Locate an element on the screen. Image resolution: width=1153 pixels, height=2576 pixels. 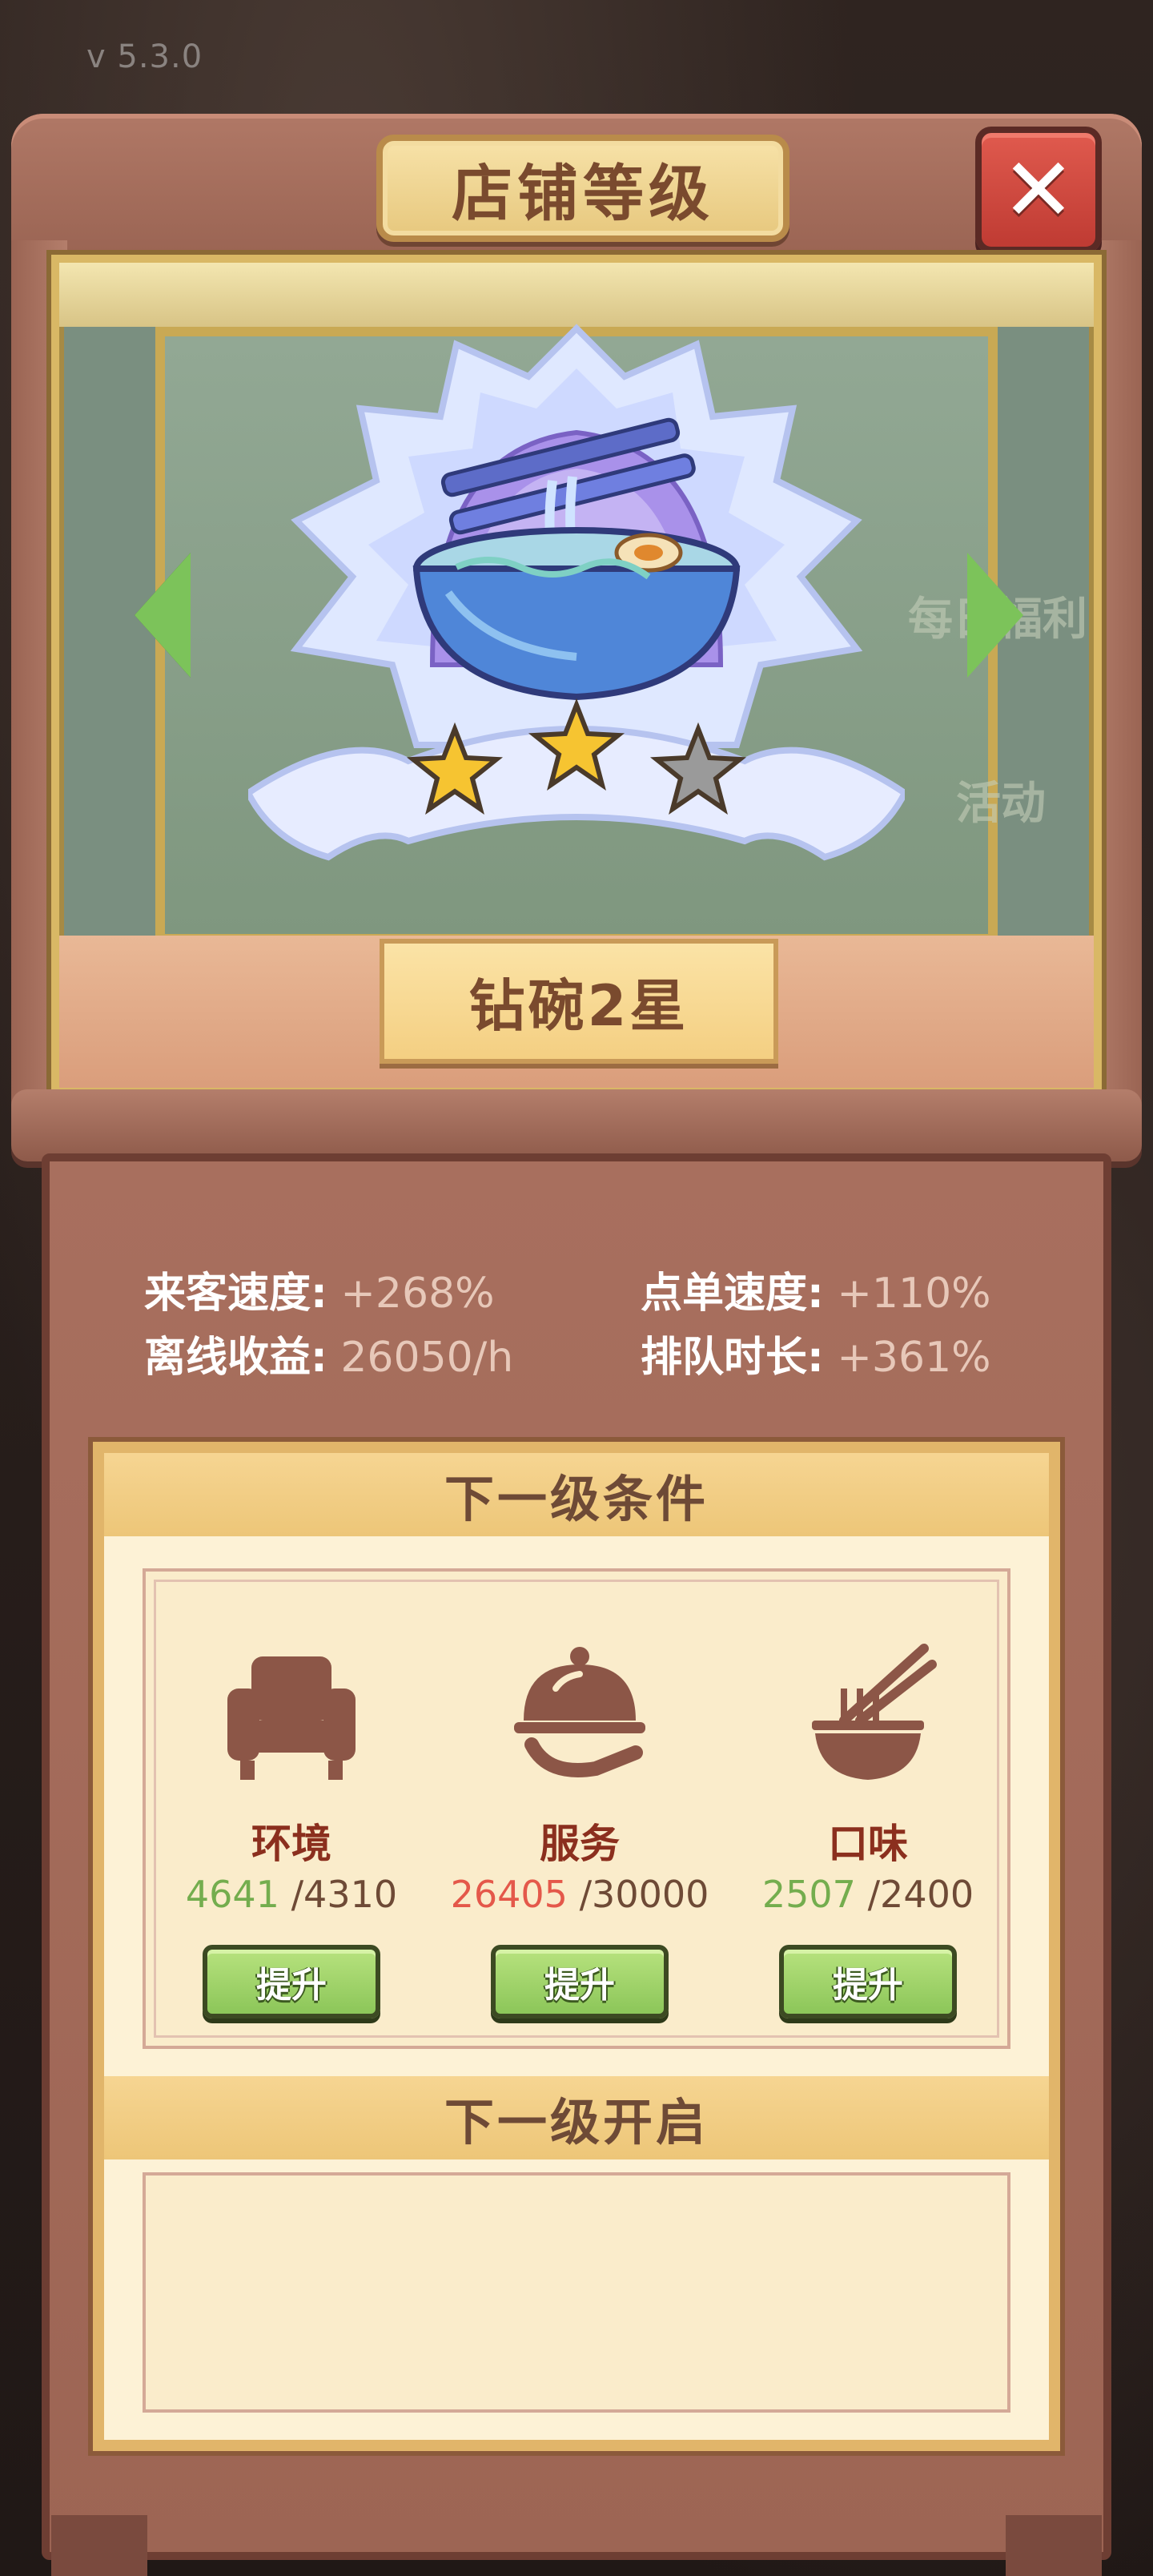
close-icon: ✕ is located at coordinates (1038, 190).